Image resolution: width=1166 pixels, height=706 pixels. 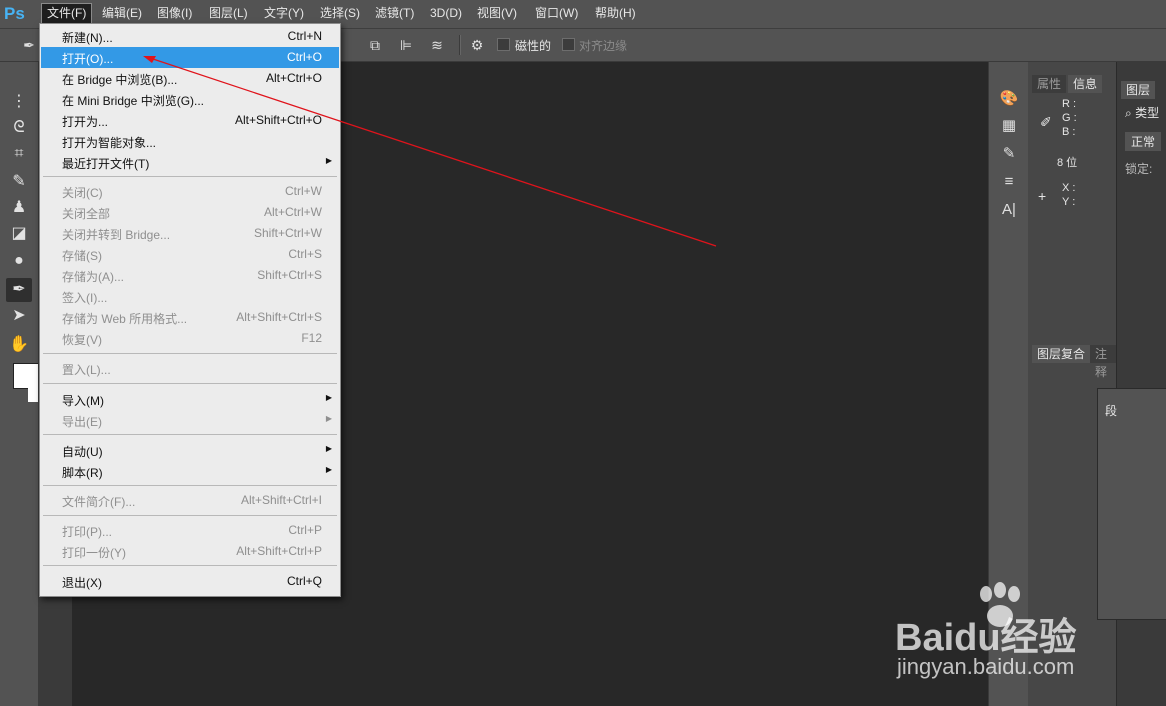 What do you see at coordinates (437, 45) in the screenshot?
I see `path-arrangement-icon: ≋` at bounding box center [437, 45].